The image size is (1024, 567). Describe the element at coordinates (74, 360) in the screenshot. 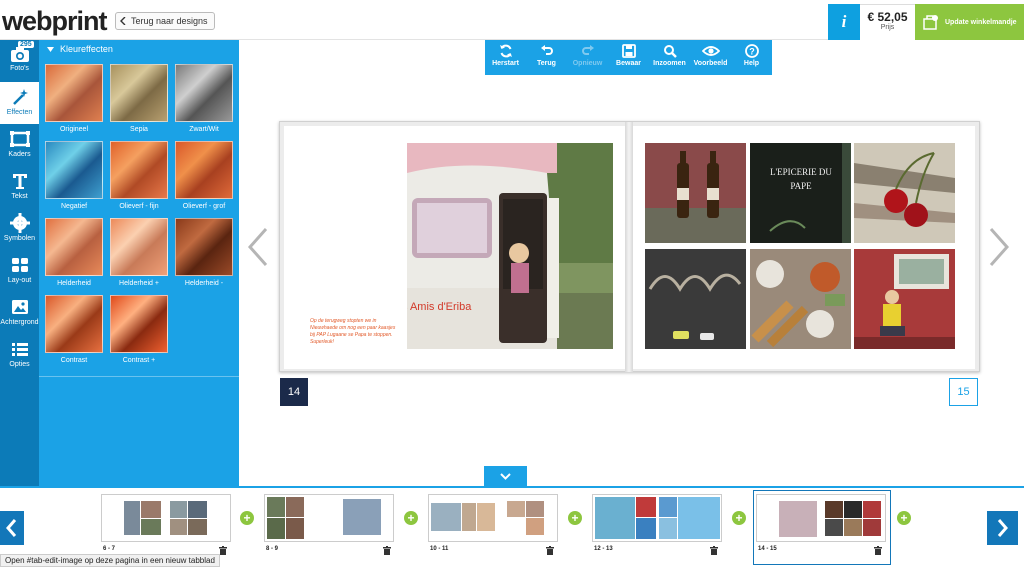

I see `effect-label: Contrast` at that location.